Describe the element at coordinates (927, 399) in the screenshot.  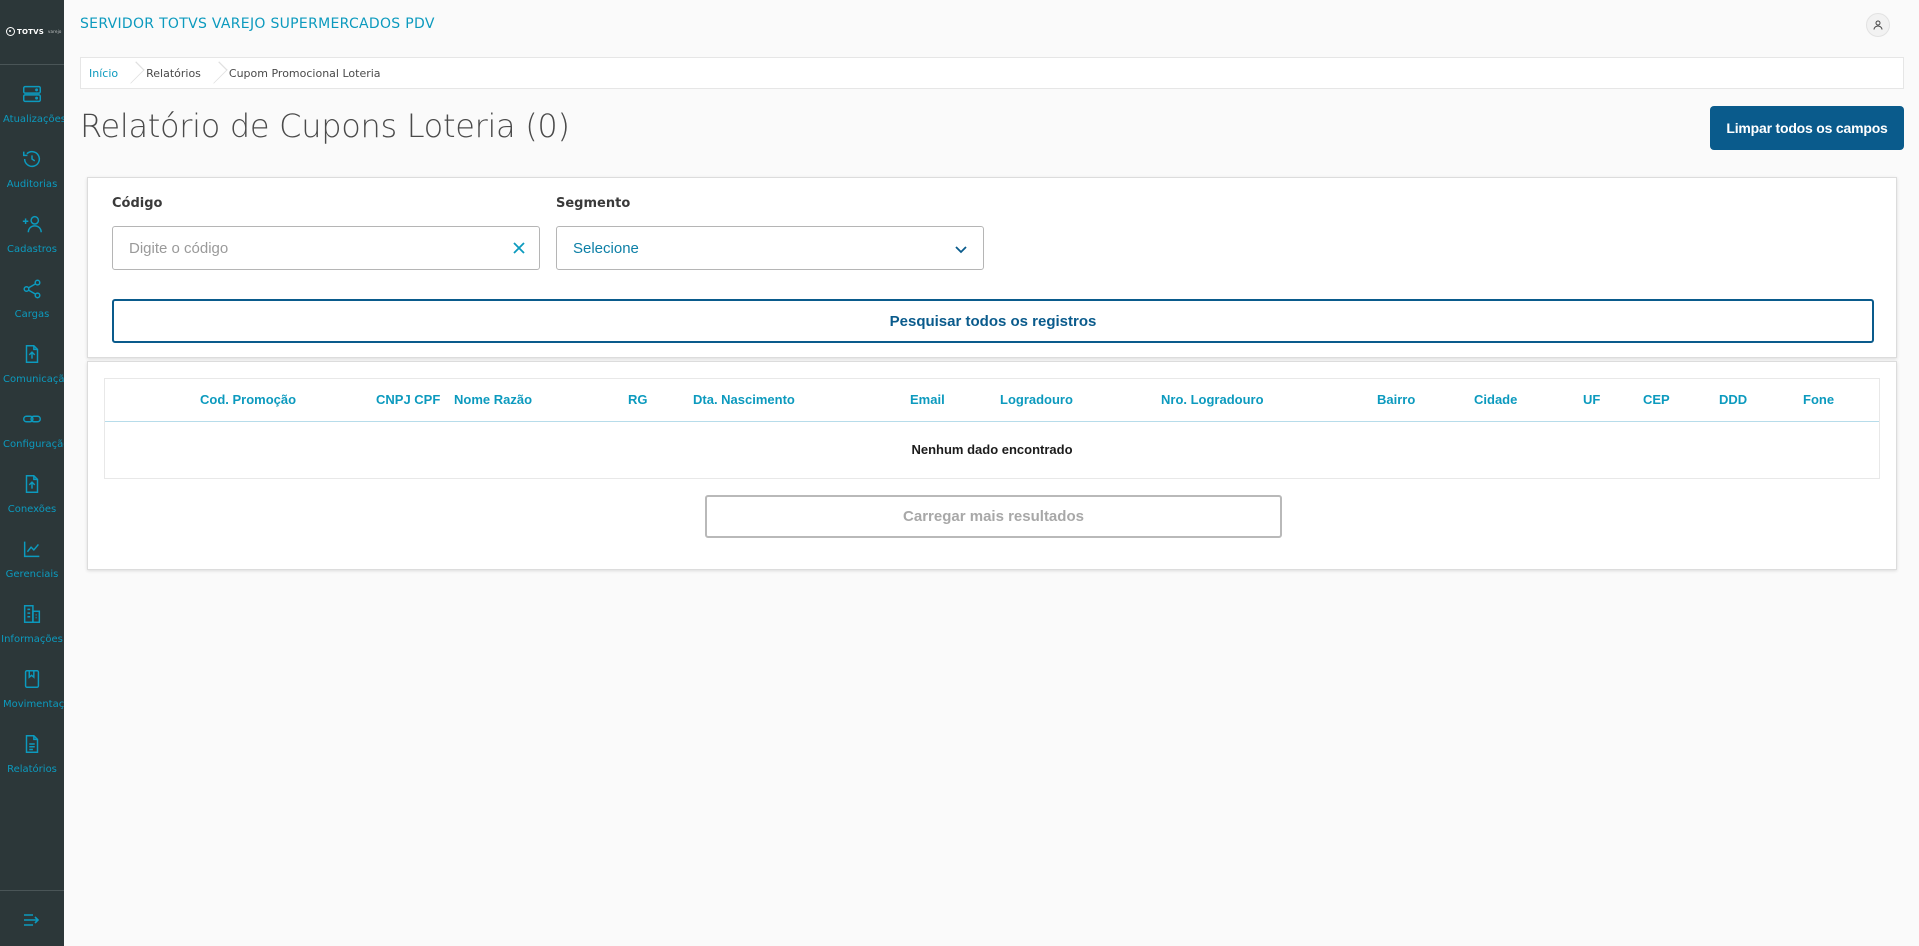
I see `column-header: Email` at that location.